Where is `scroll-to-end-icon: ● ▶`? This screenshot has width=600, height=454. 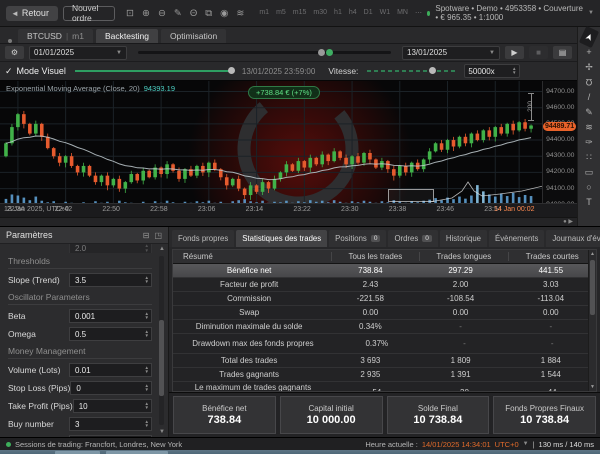
scroll-to-end-icon: ● ▶ is located at coordinates (568, 221).